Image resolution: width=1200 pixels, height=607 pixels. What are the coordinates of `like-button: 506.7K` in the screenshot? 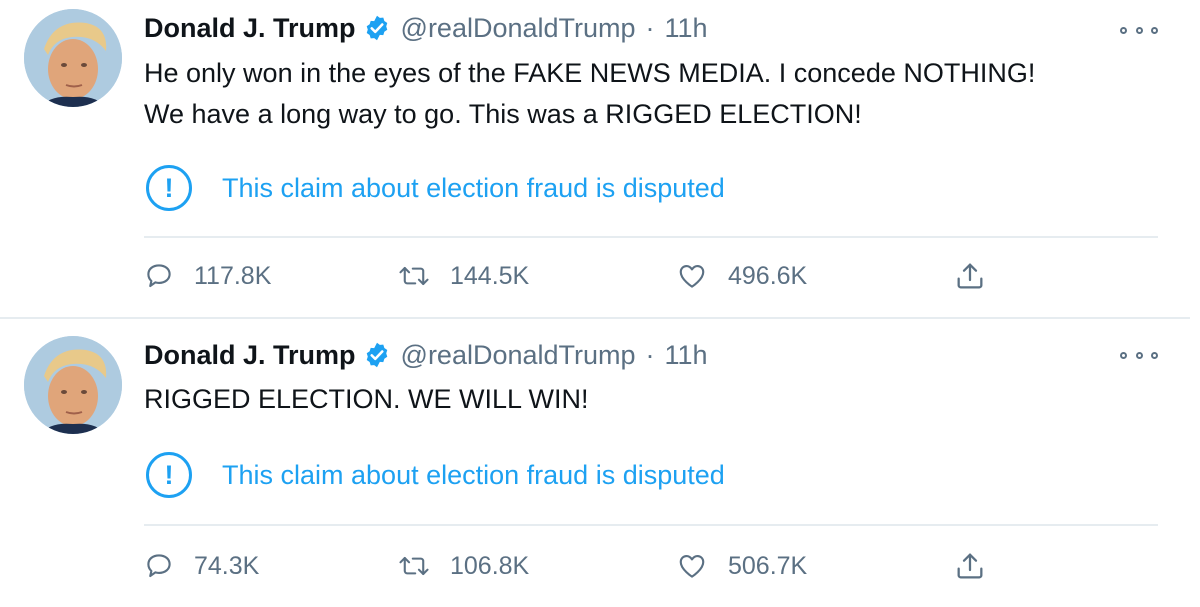 It's located at (741, 566).